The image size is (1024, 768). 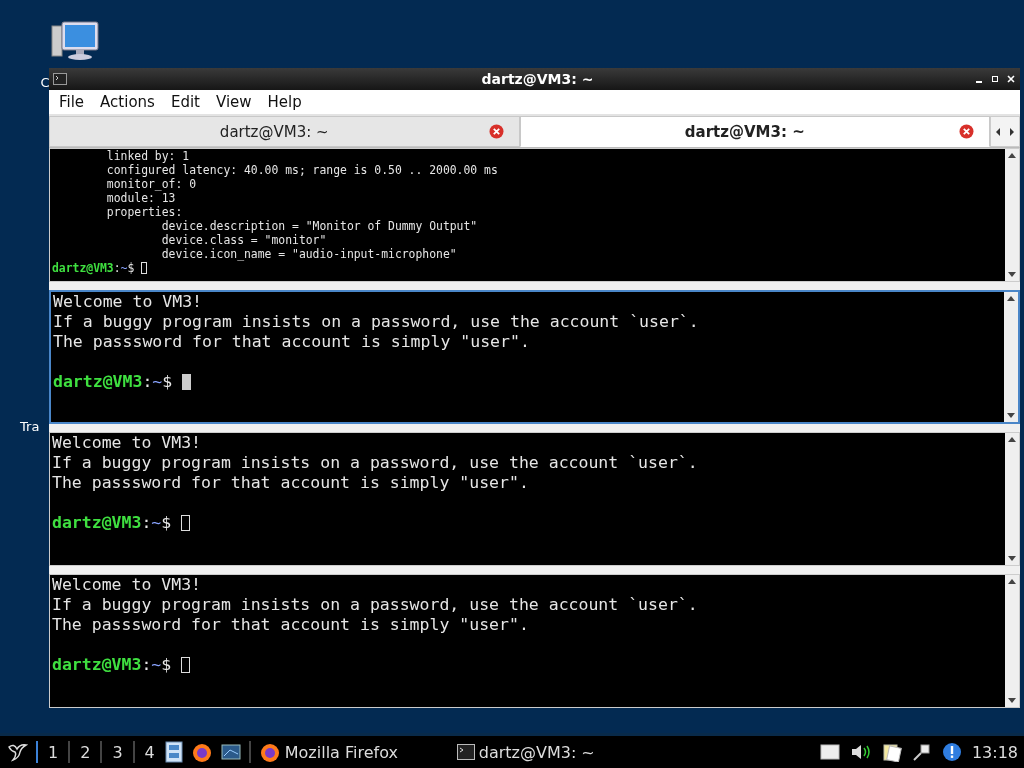 What do you see at coordinates (353, 752) in the screenshot?
I see `taskbar-button: Mozilla Firefox` at bounding box center [353, 752].